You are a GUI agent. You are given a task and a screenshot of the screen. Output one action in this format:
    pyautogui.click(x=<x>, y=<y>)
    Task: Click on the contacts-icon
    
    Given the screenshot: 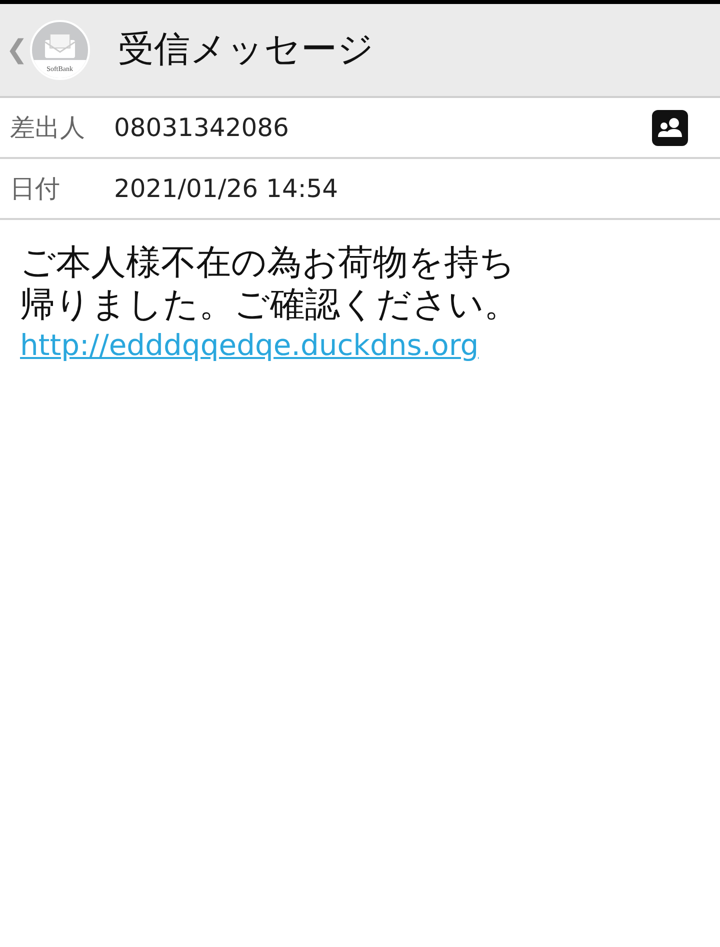 What is the action you would take?
    pyautogui.click(x=670, y=128)
    